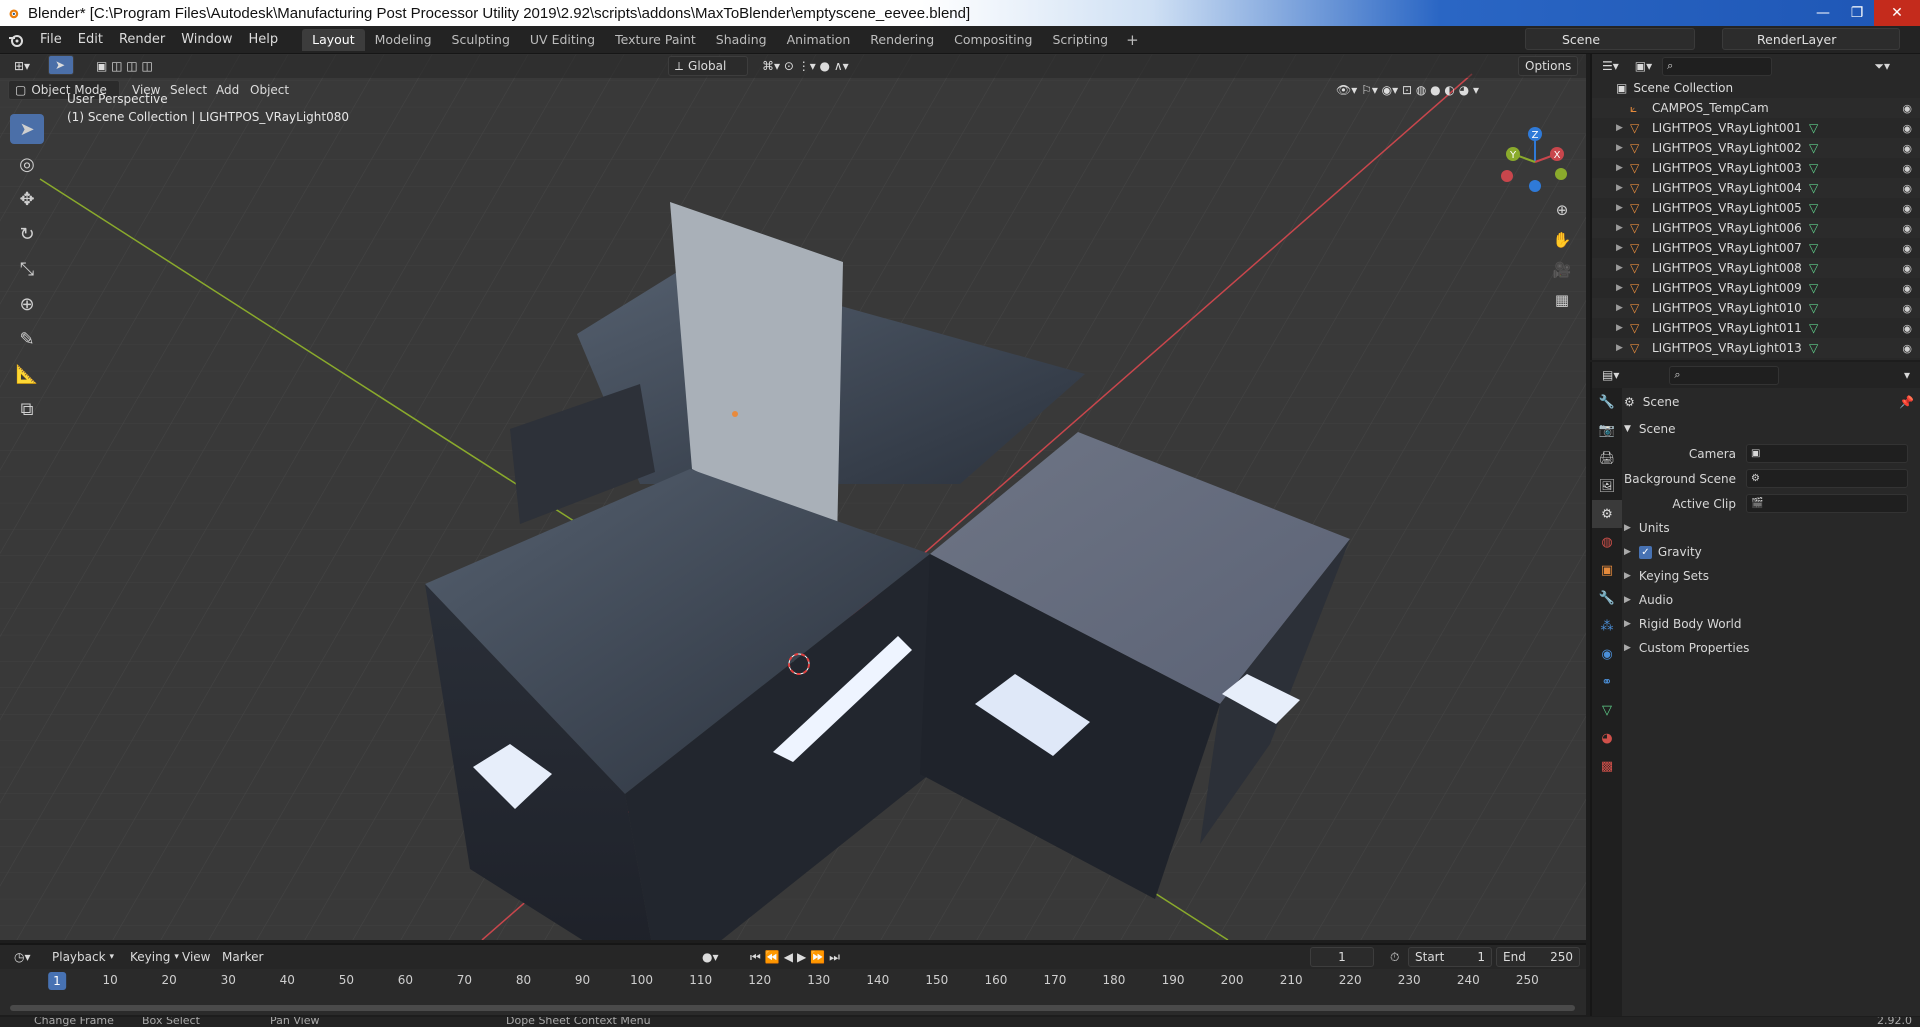 This screenshot has height=1027, width=1920. What do you see at coordinates (1643, 66) in the screenshot?
I see `outliner-display-mode-icon: ▣▾` at bounding box center [1643, 66].